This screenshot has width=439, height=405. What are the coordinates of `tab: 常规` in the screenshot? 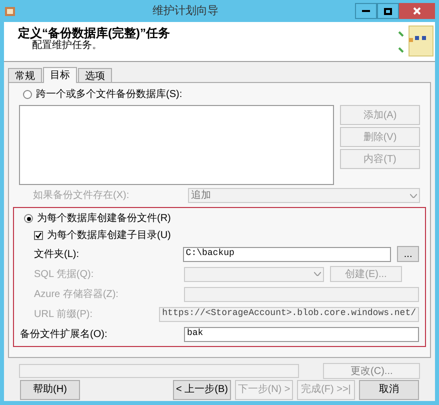 It's located at (25, 75).